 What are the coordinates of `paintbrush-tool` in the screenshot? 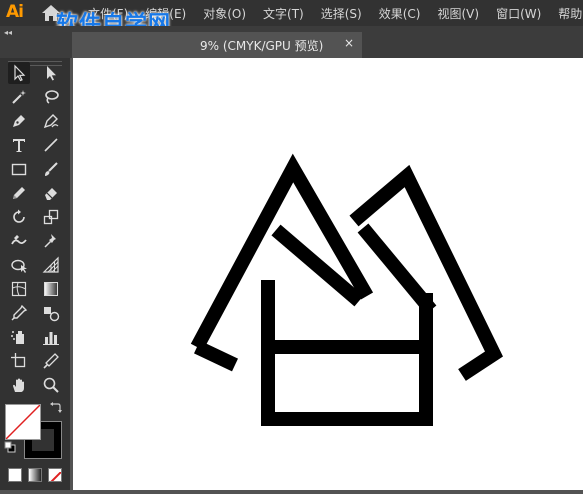 It's located at (51, 169).